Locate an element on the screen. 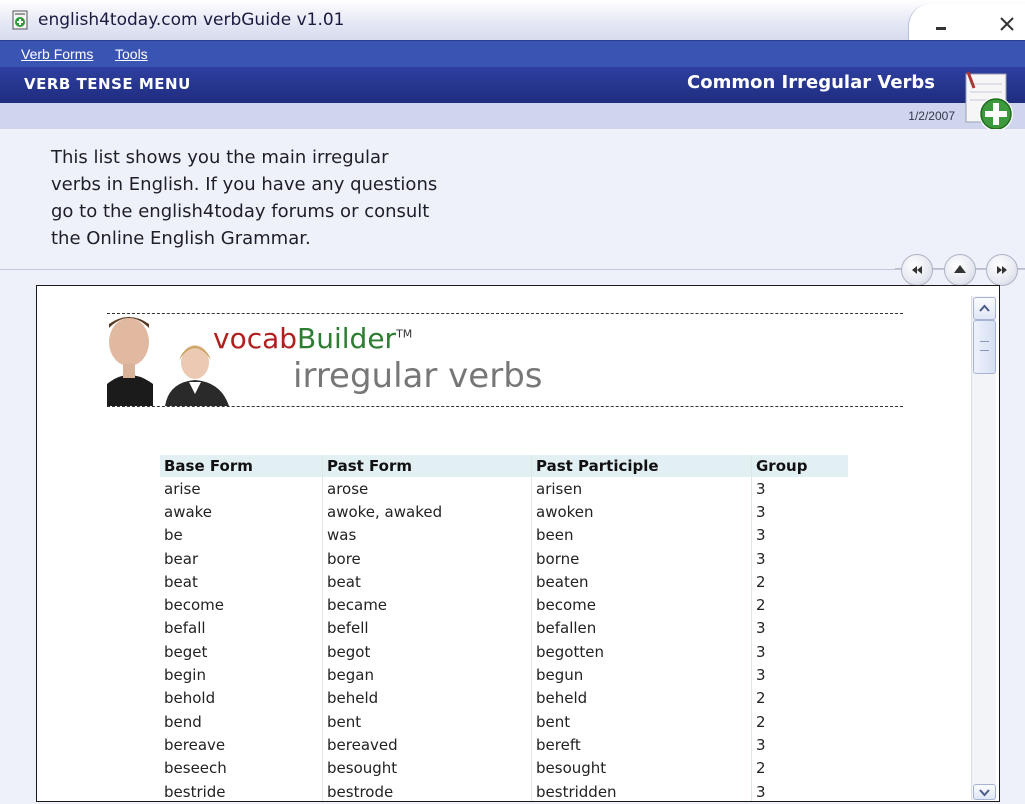 This screenshot has width=1025, height=804. brand-builder: Builder is located at coordinates (347, 338).